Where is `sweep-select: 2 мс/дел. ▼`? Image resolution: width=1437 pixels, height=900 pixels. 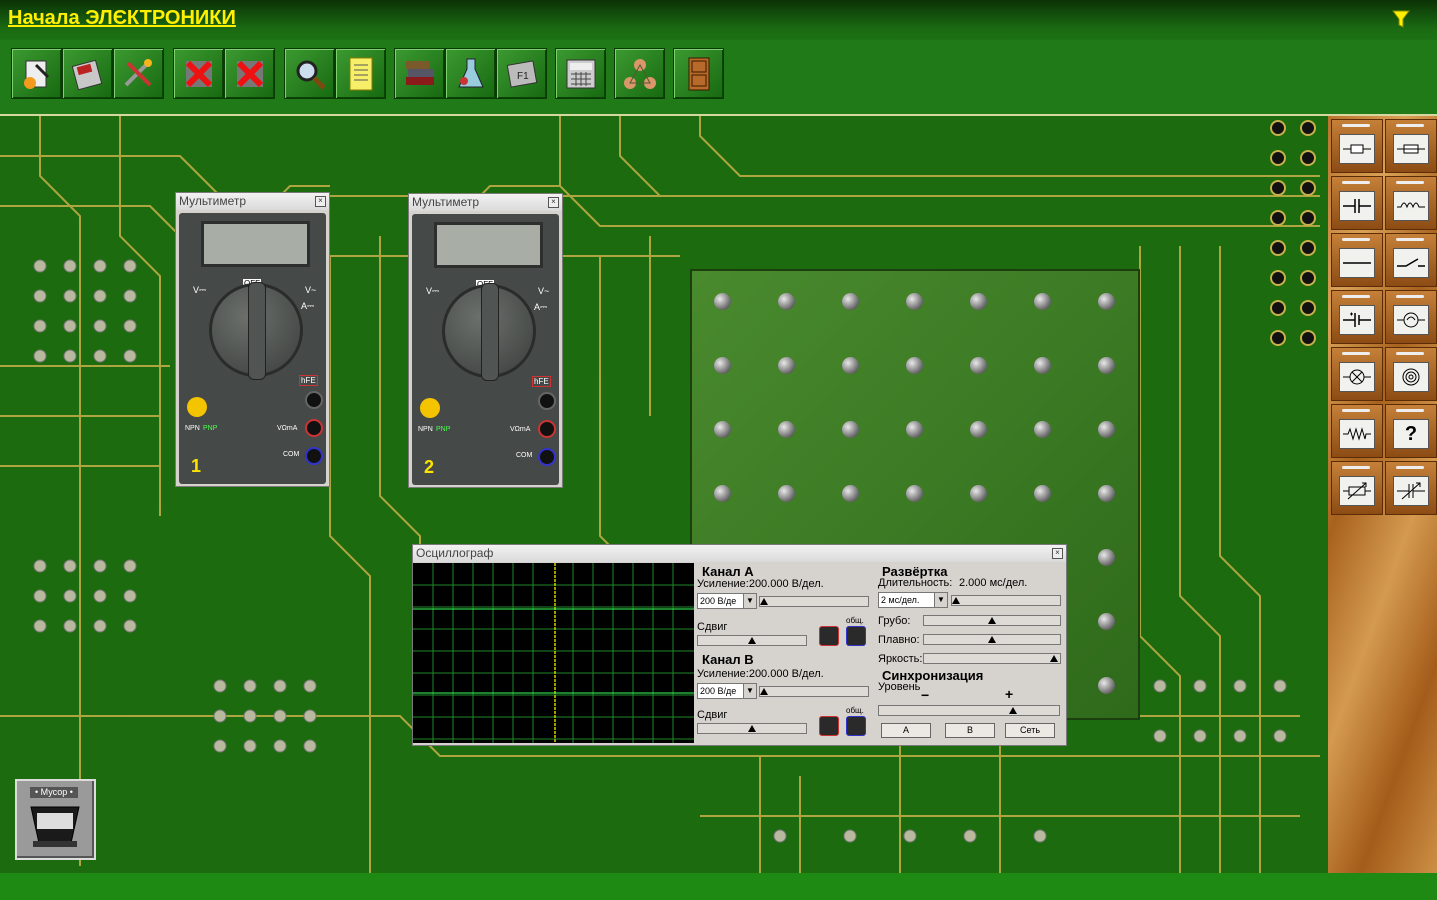
sweep-select: 2 мс/дел. ▼ is located at coordinates (913, 600).